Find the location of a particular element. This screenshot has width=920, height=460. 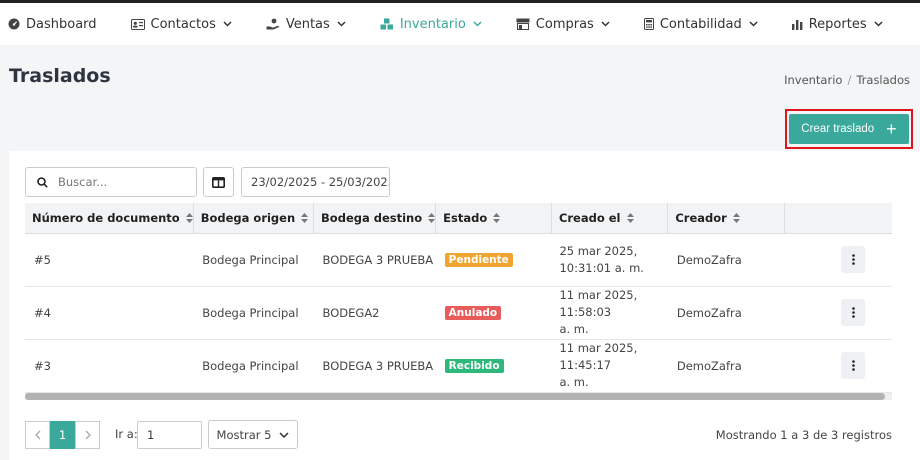

column-header-created: Creado el is located at coordinates (610, 218).